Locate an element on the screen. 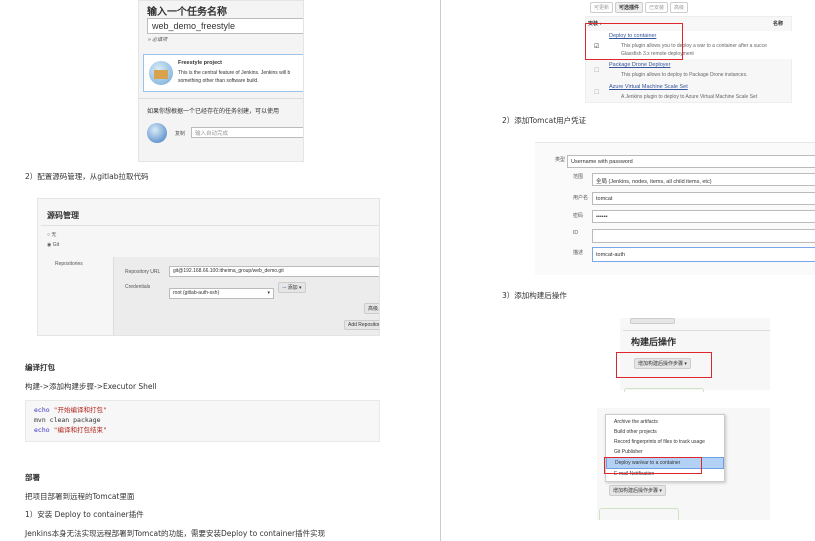  menu-item-archive: Archive the artifacts is located at coordinates (665, 422).